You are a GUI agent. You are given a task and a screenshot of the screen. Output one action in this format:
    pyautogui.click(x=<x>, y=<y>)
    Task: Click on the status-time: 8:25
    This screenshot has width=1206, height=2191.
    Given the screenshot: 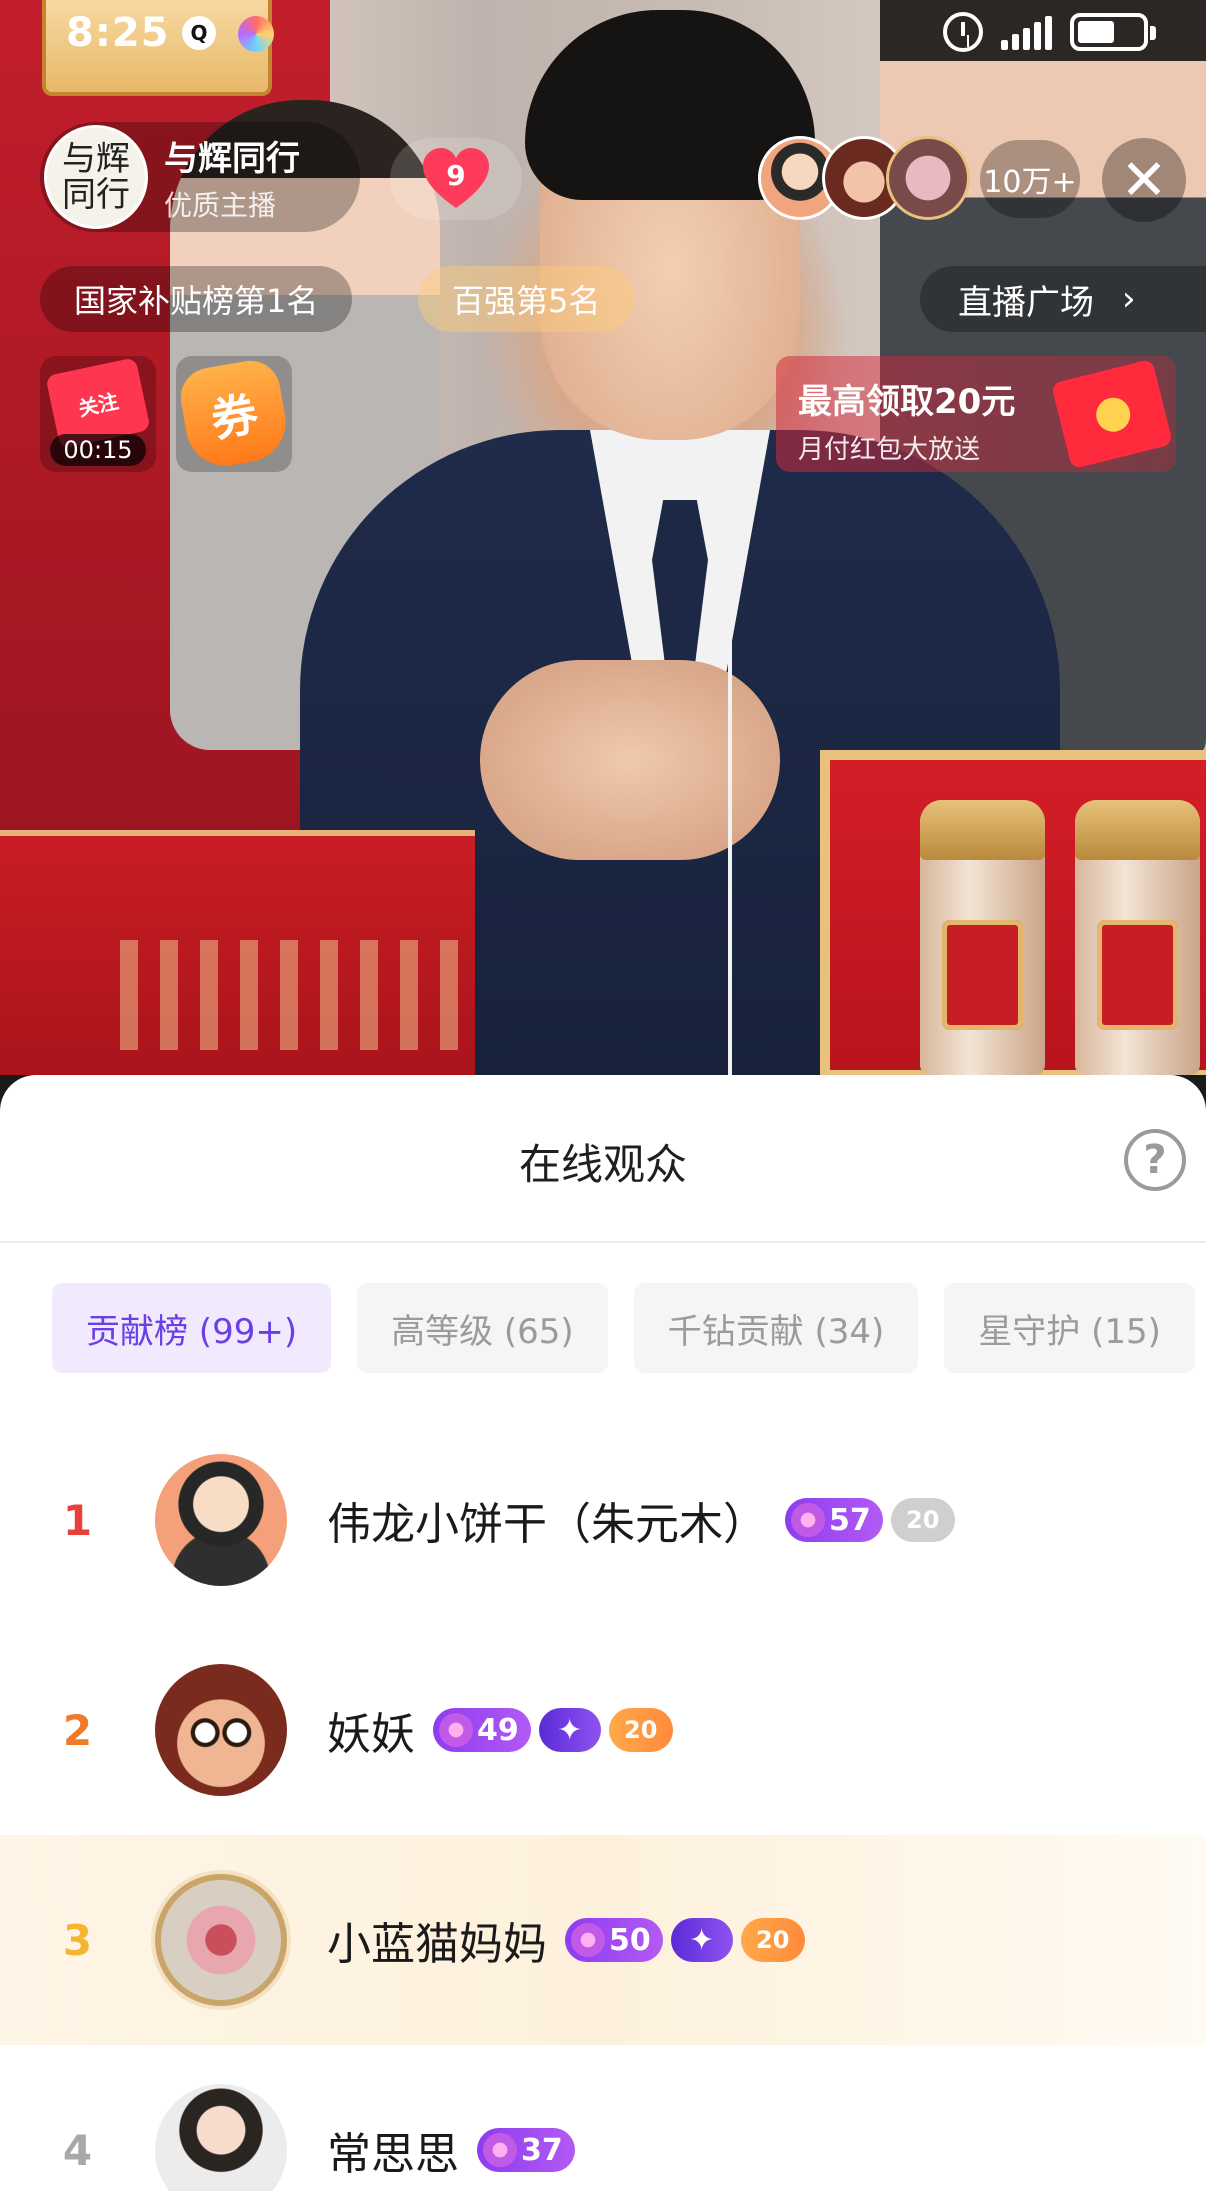 What is the action you would take?
    pyautogui.click(x=118, y=33)
    